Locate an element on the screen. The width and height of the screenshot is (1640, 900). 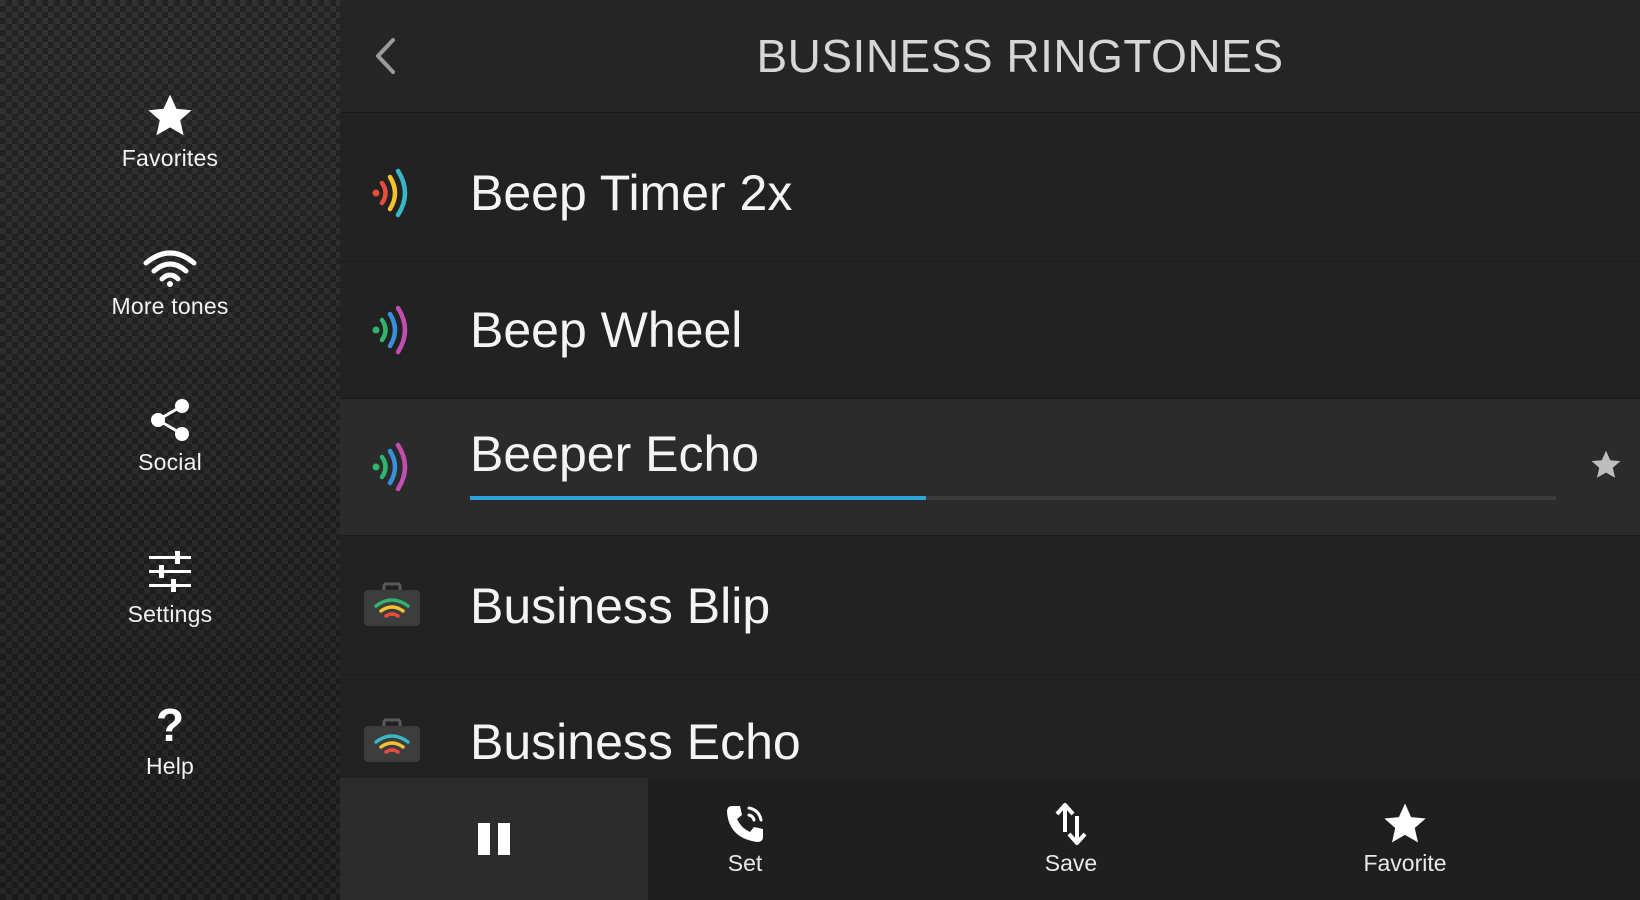
wifi-icon is located at coordinates (170, 268).